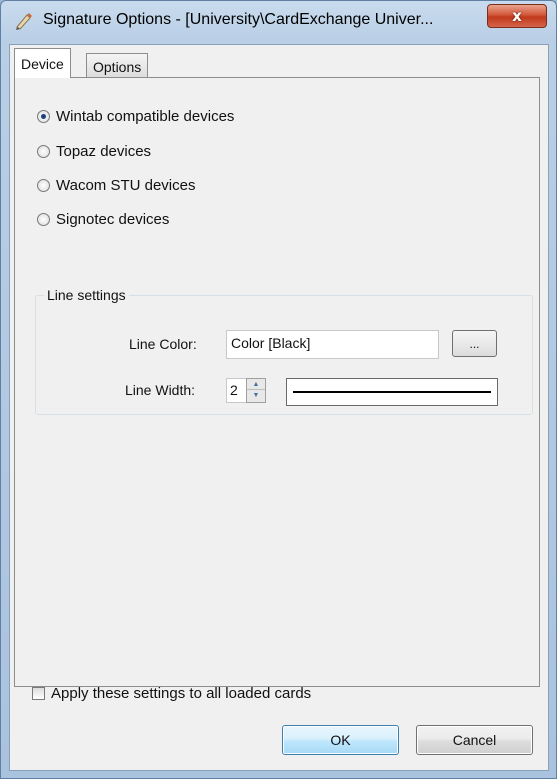 This screenshot has height=779, width=557. I want to click on line-width-spinner: ▲ ▼, so click(256, 390).